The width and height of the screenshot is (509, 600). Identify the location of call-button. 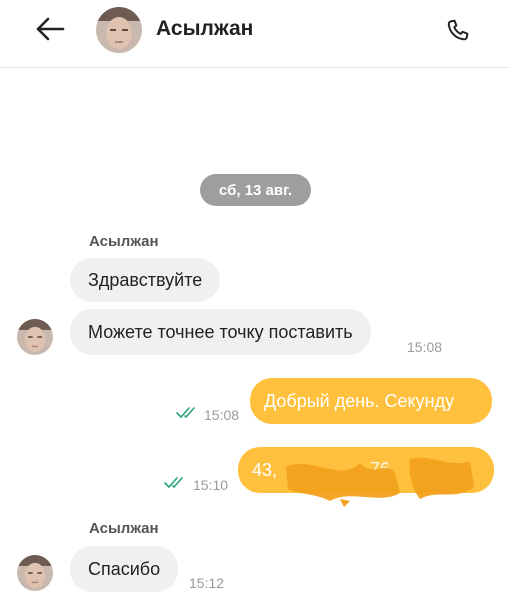
(458, 31).